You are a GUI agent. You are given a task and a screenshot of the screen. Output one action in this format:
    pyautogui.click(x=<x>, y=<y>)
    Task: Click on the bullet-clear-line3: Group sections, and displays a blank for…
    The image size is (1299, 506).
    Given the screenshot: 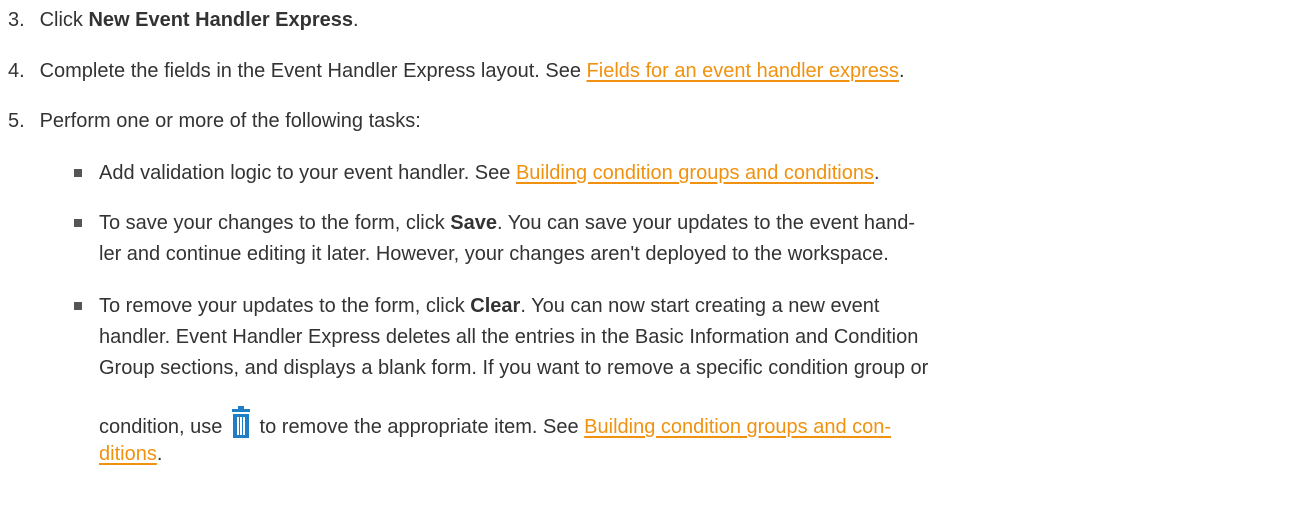 What is the action you would take?
    pyautogui.click(x=514, y=368)
    